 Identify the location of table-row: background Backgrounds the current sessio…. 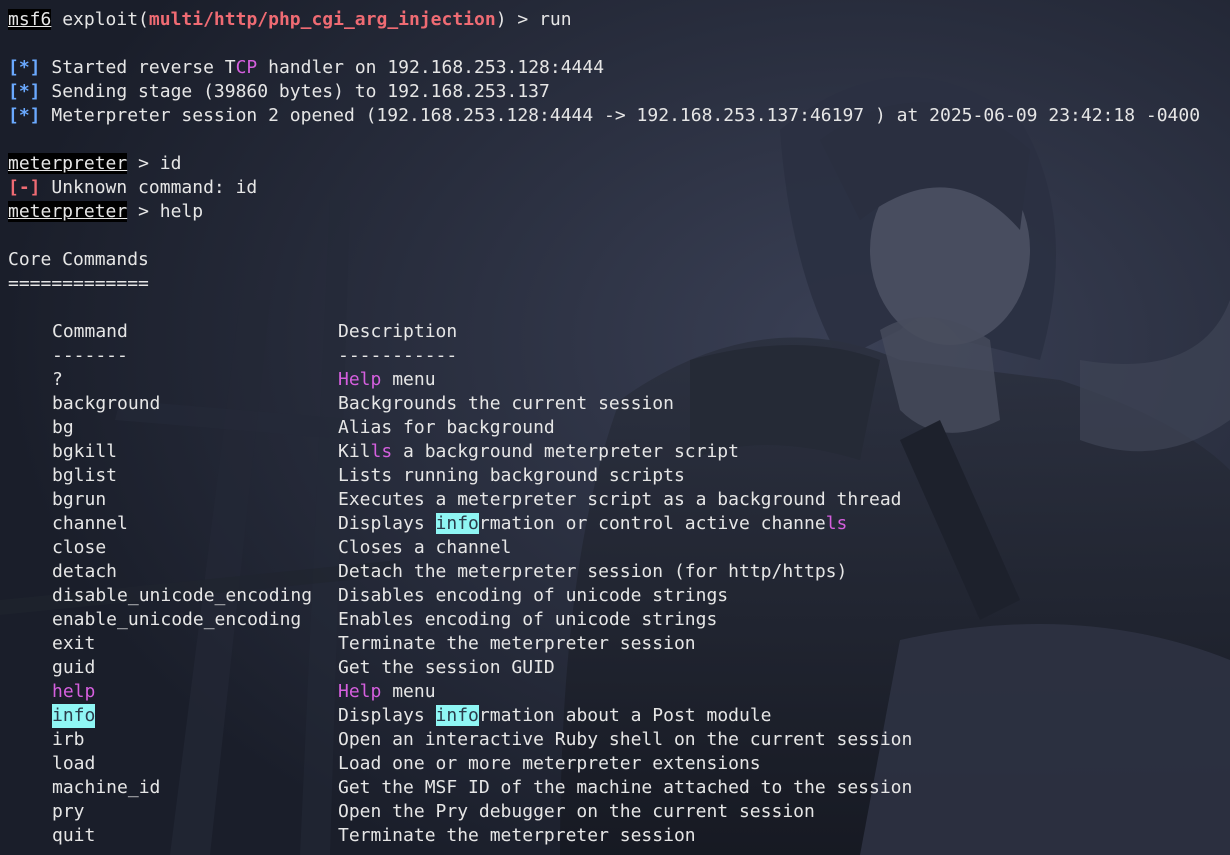
(619, 404).